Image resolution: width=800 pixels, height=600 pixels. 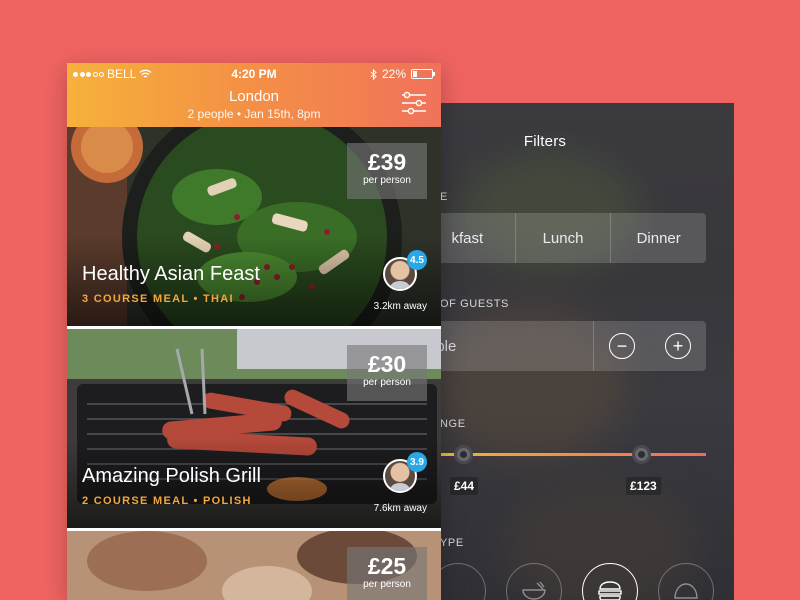 What do you see at coordinates (452, 543) in the screenshot?
I see `cuisine-type-label: YPE` at bounding box center [452, 543].